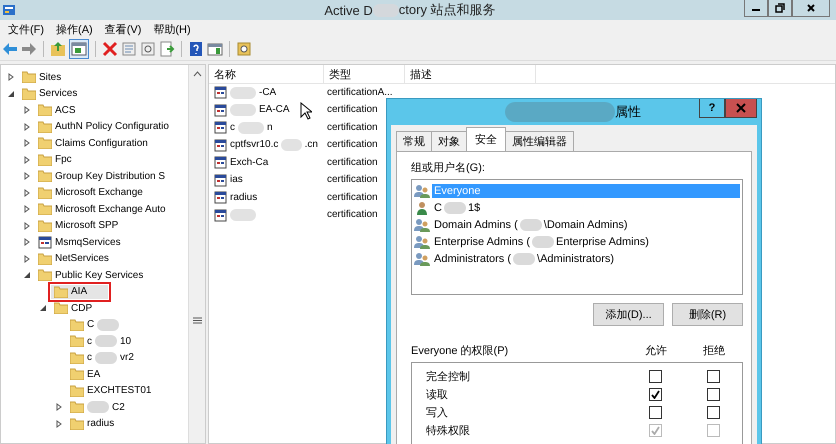 The height and width of the screenshot is (444, 836). I want to click on user-icon, so click(422, 207).